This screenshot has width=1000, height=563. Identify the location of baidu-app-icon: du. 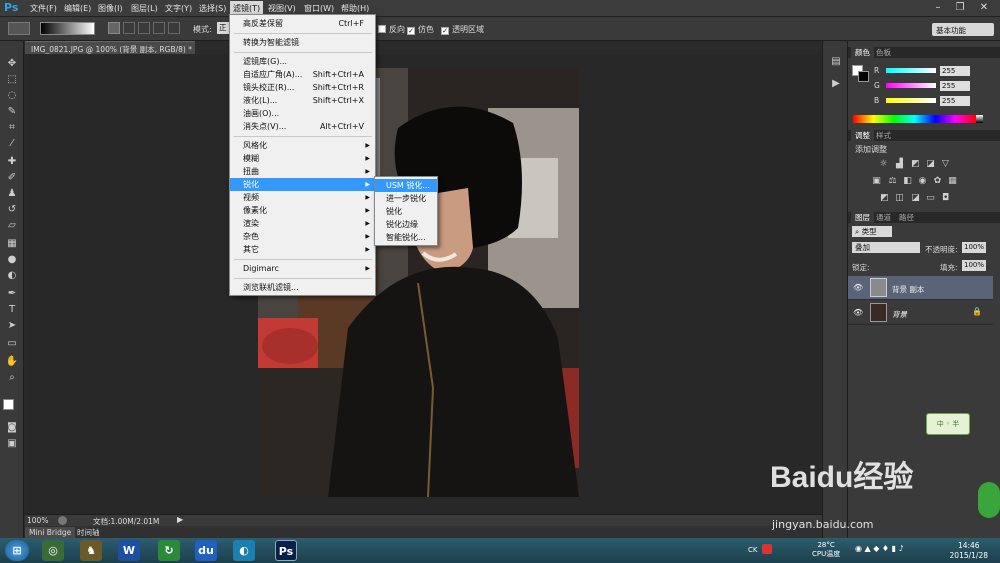
(206, 550).